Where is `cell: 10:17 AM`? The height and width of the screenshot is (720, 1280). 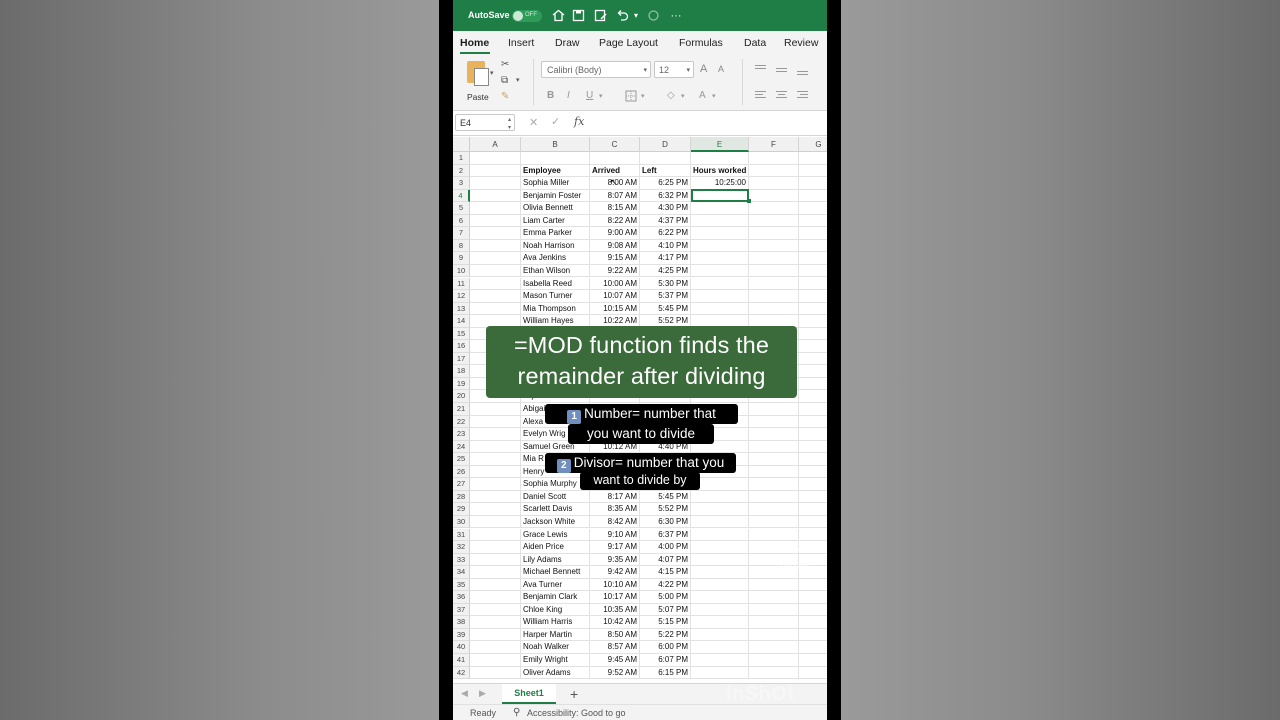 cell: 10:17 AM is located at coordinates (615, 597).